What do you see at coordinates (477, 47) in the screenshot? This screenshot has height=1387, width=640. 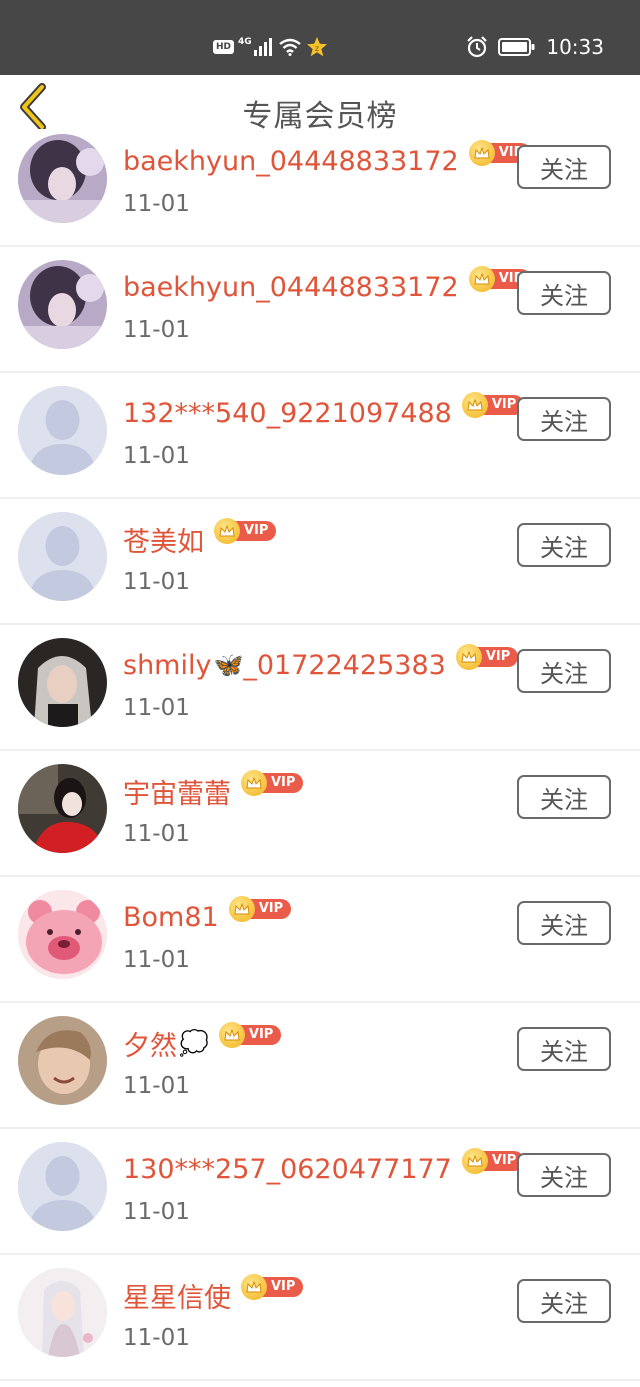 I see `alarm-icon` at bounding box center [477, 47].